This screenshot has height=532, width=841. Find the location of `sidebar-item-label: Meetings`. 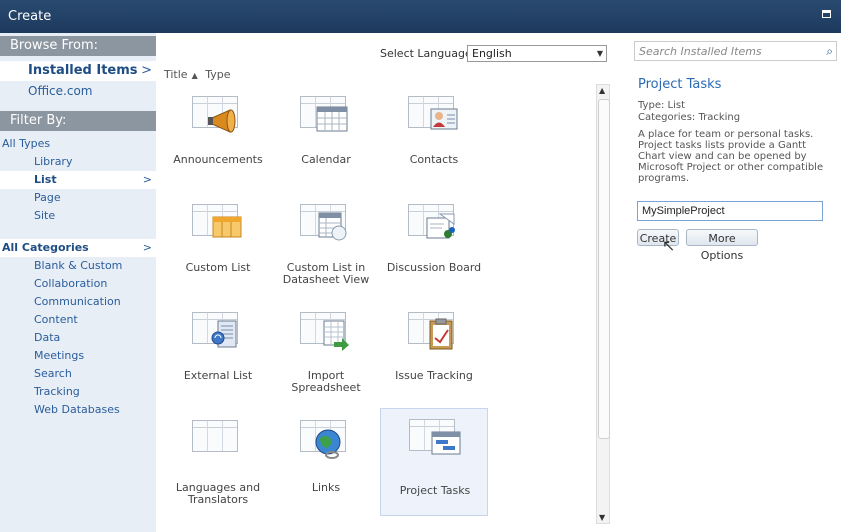

sidebar-item-label: Meetings is located at coordinates (59, 355).